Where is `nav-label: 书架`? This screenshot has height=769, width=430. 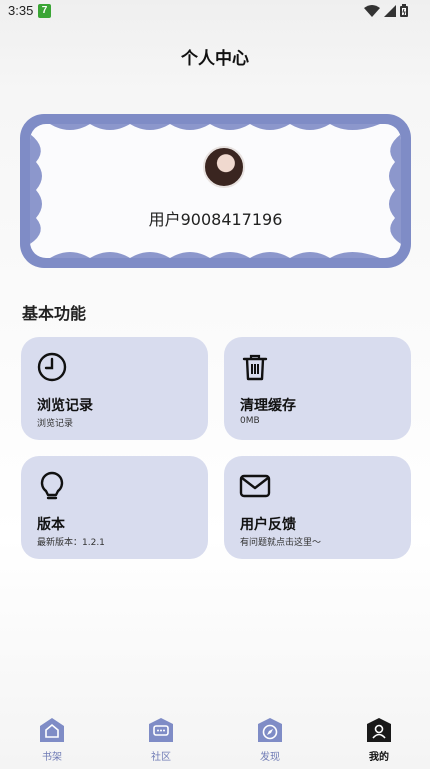
nav-label: 书架 is located at coordinates (52, 757).